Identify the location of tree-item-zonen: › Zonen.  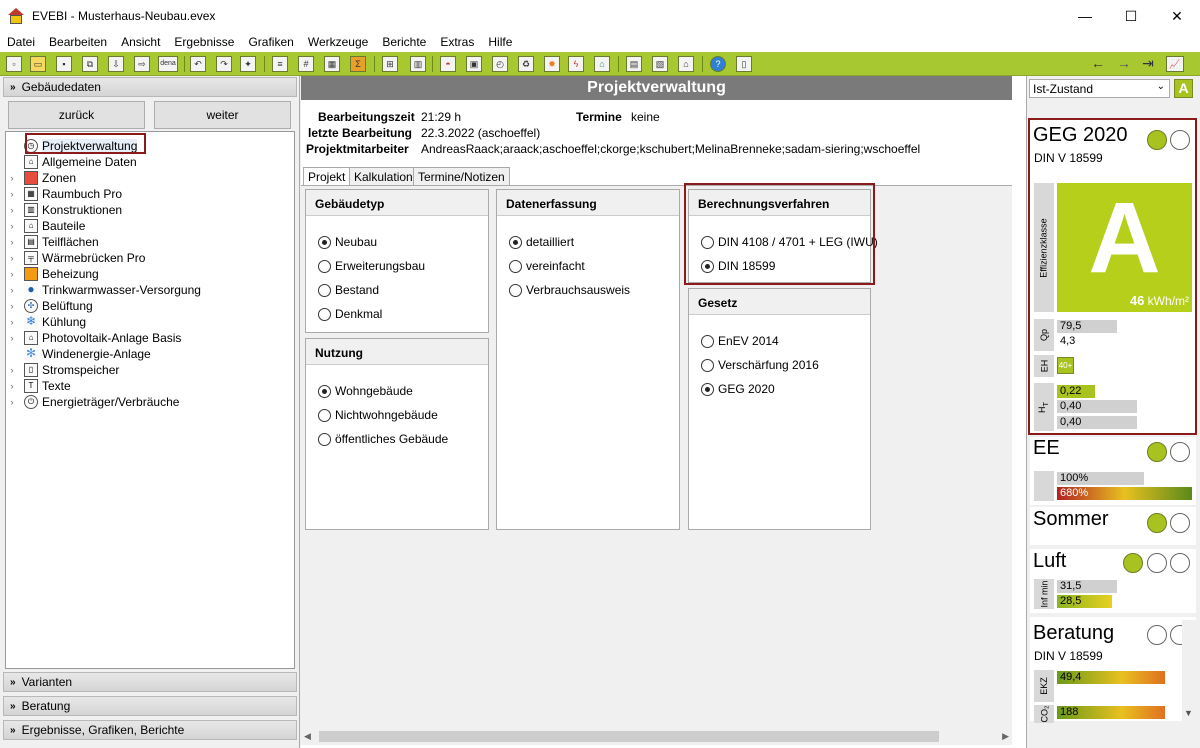
(41, 178).